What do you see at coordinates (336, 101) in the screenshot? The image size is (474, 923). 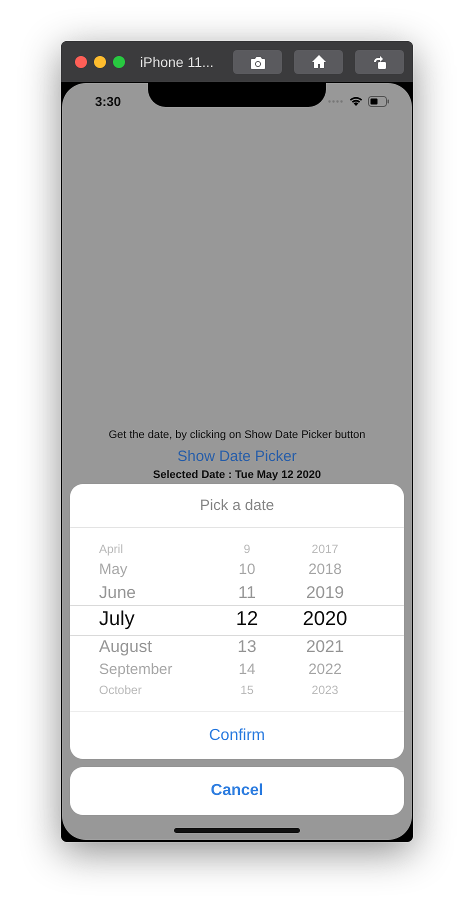 I see `signal-icon` at bounding box center [336, 101].